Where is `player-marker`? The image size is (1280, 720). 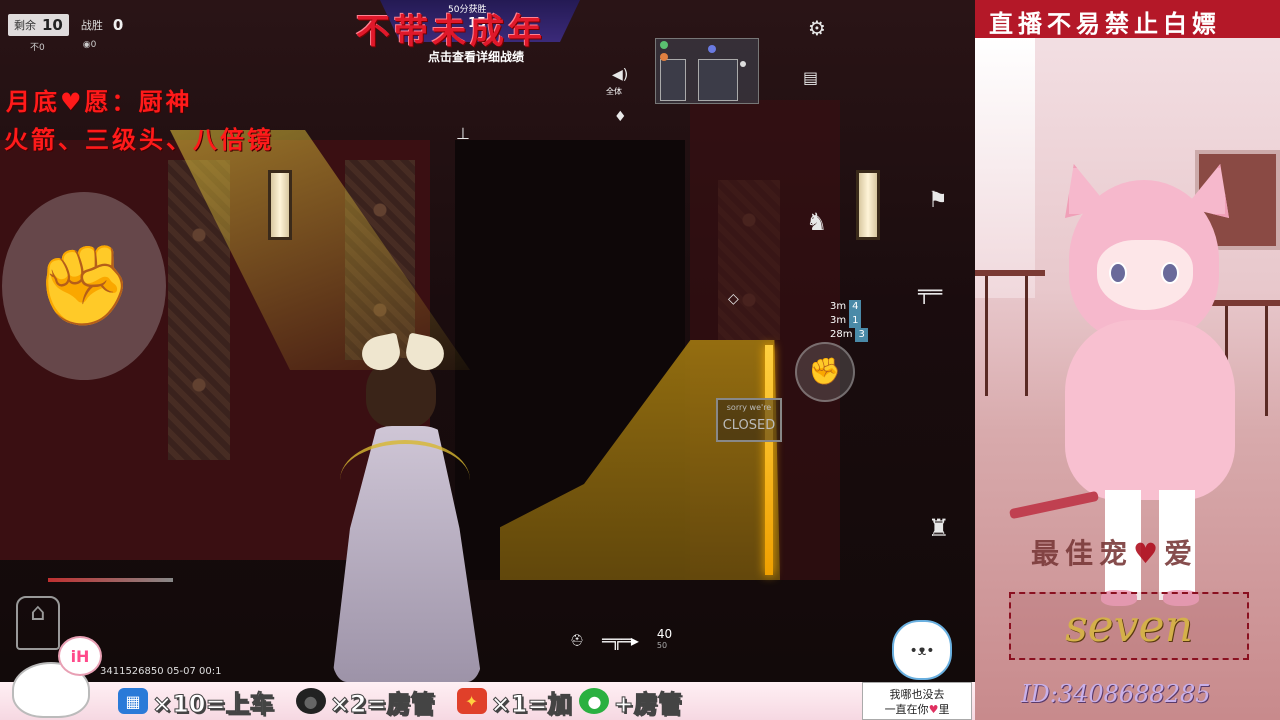
player-marker is located at coordinates (712, 49).